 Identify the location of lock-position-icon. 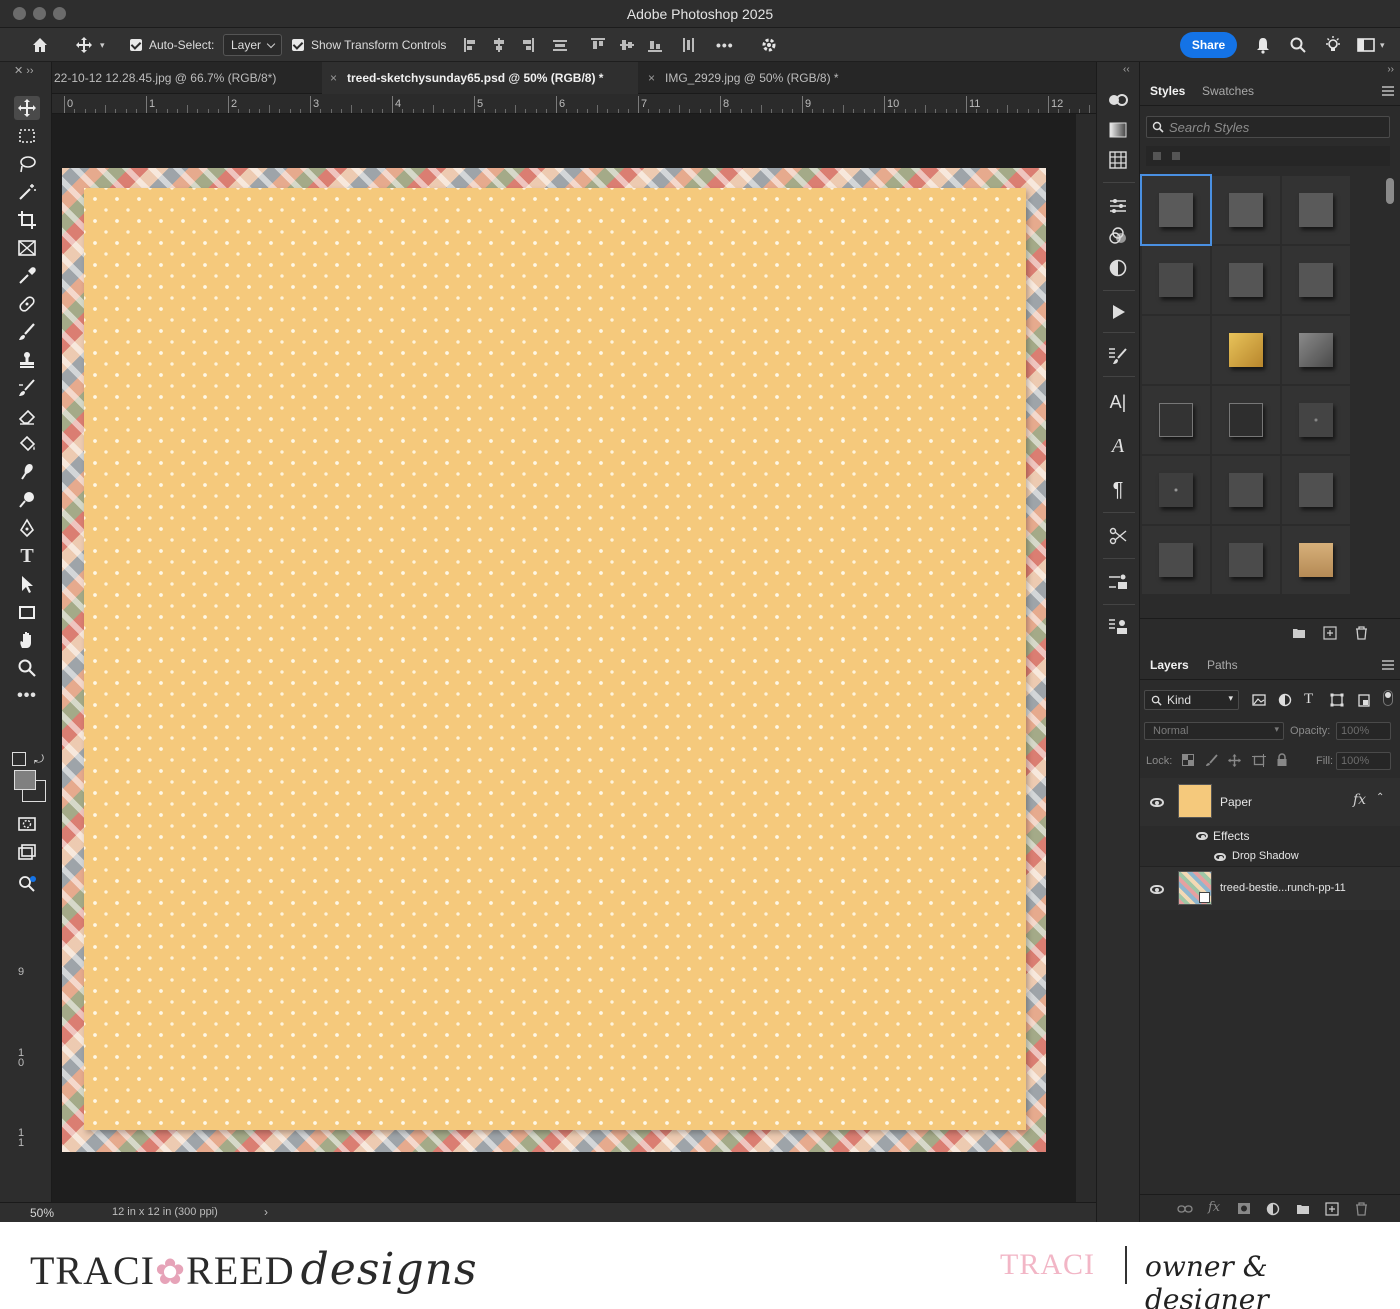
(1234, 760).